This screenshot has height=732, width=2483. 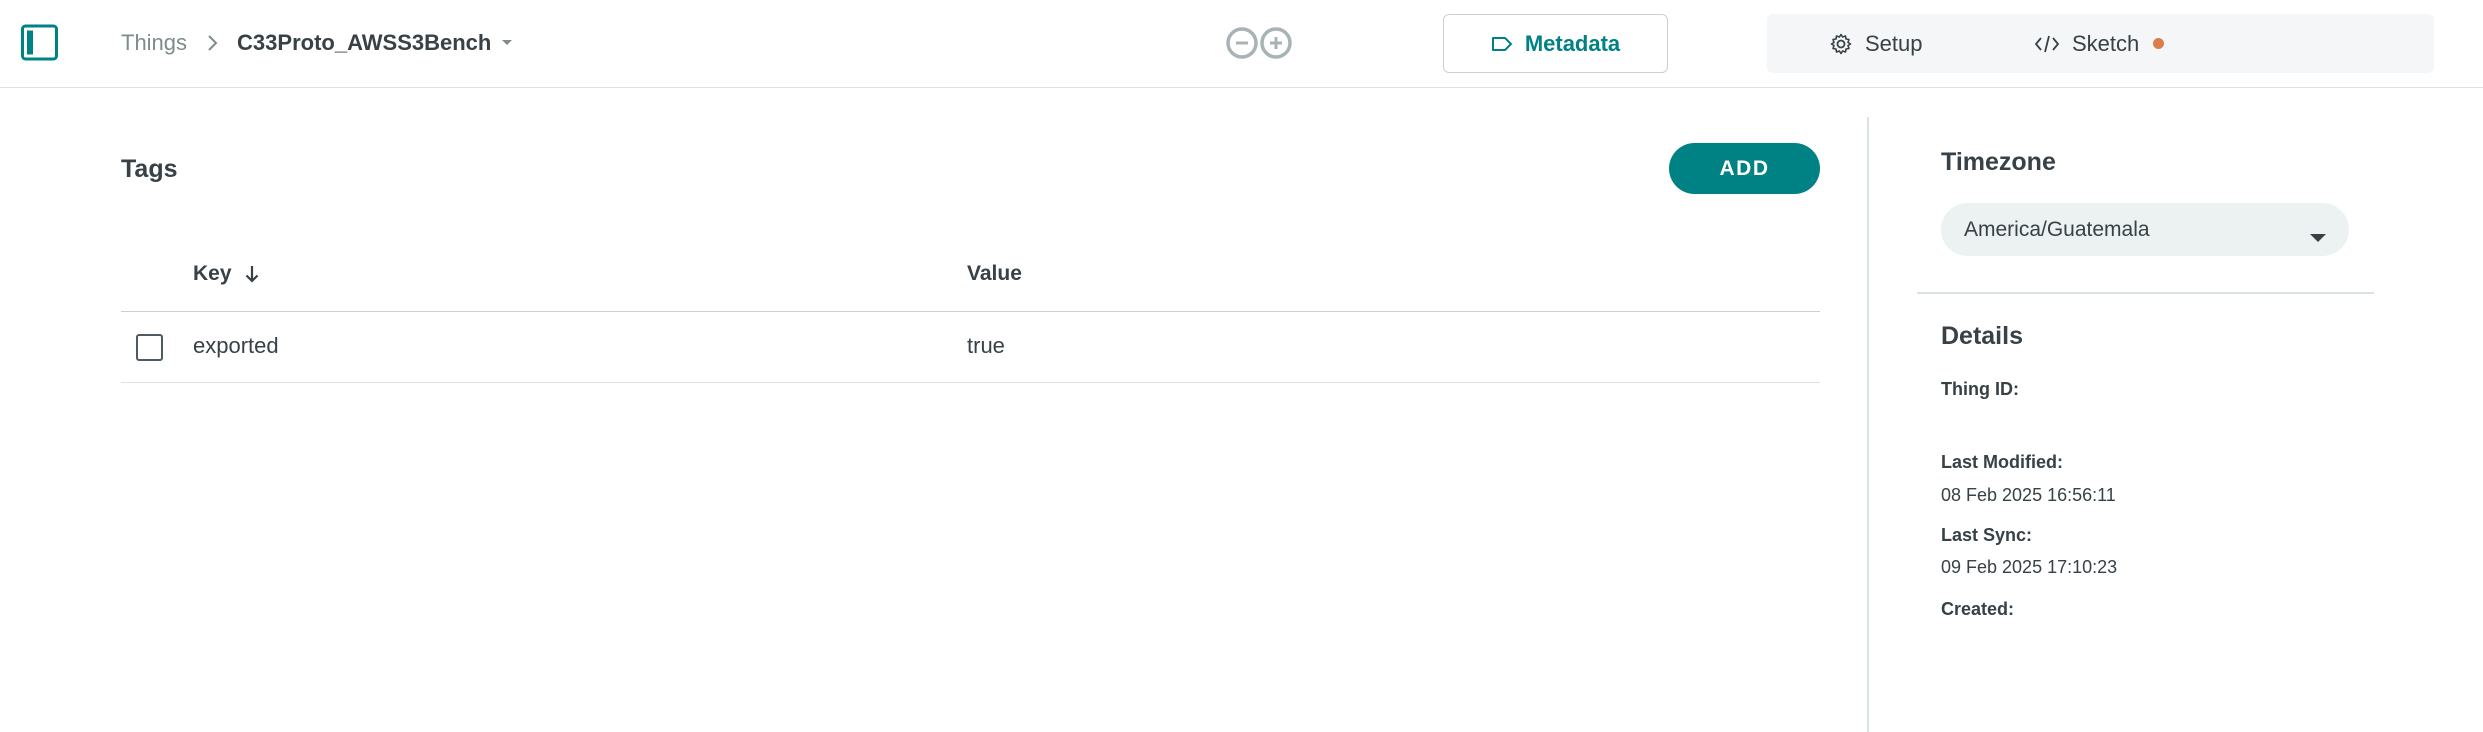 What do you see at coordinates (1894, 43) in the screenshot?
I see `tab-setup-label: Setup` at bounding box center [1894, 43].